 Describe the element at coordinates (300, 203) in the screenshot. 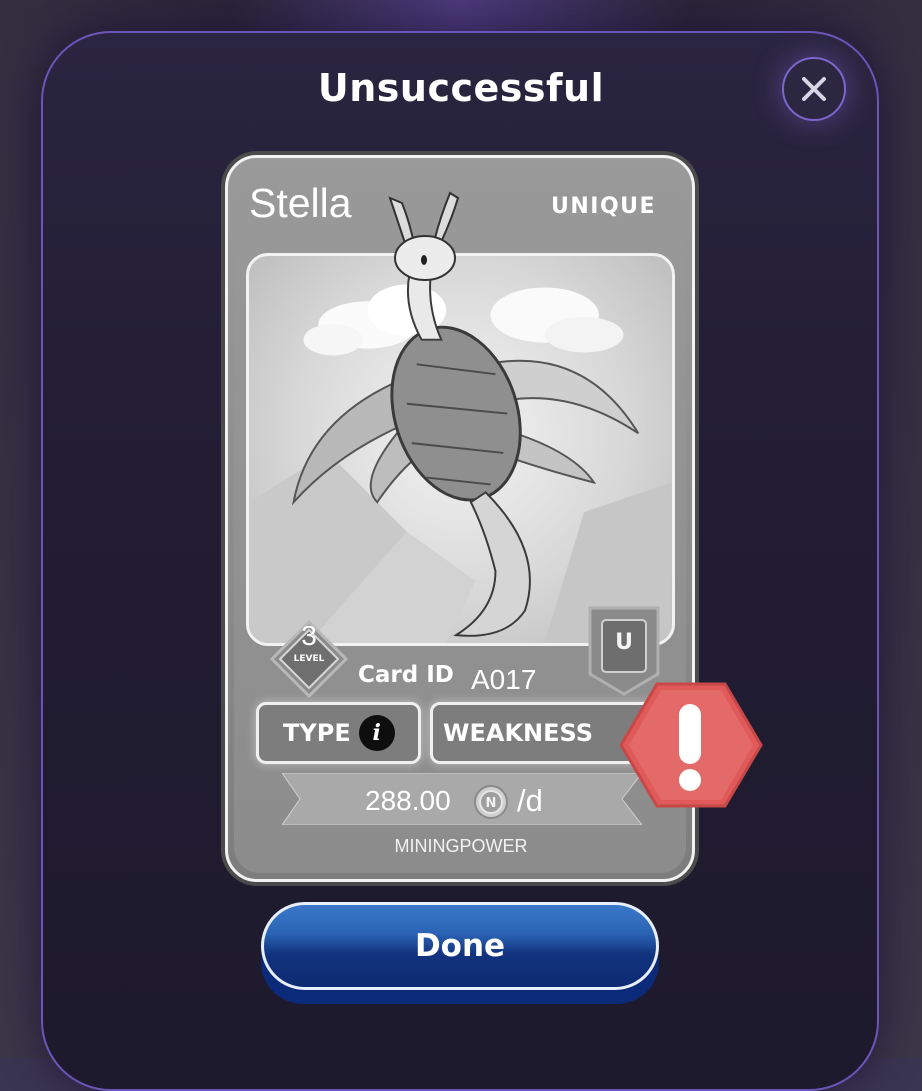

I see `card-name: Stella` at that location.